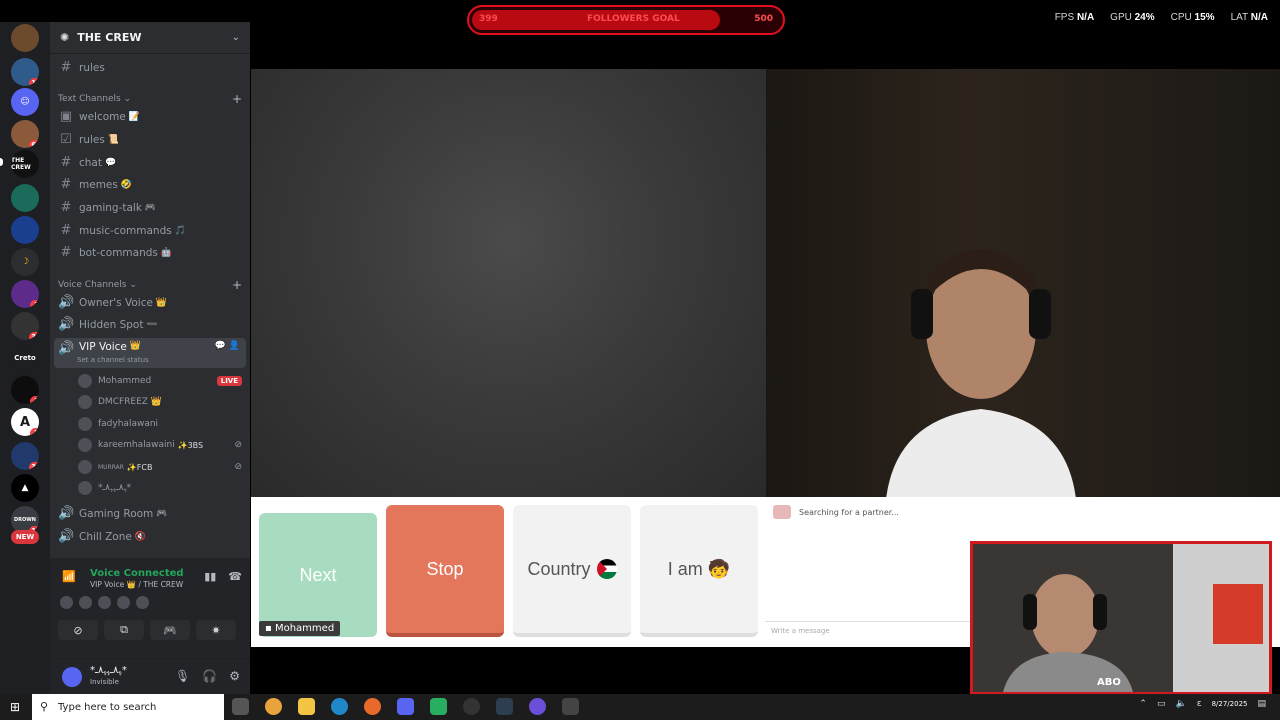 Image resolution: width=1280 pixels, height=720 pixels. I want to click on voice-participants, so click(104, 602).